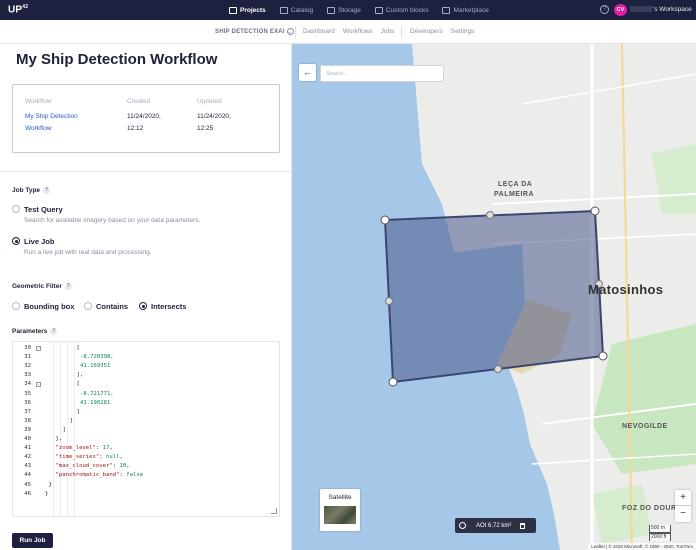 This screenshot has height=550, width=696. I want to click on created-column: Created 11/24/2020, 12:12, so click(144, 116).